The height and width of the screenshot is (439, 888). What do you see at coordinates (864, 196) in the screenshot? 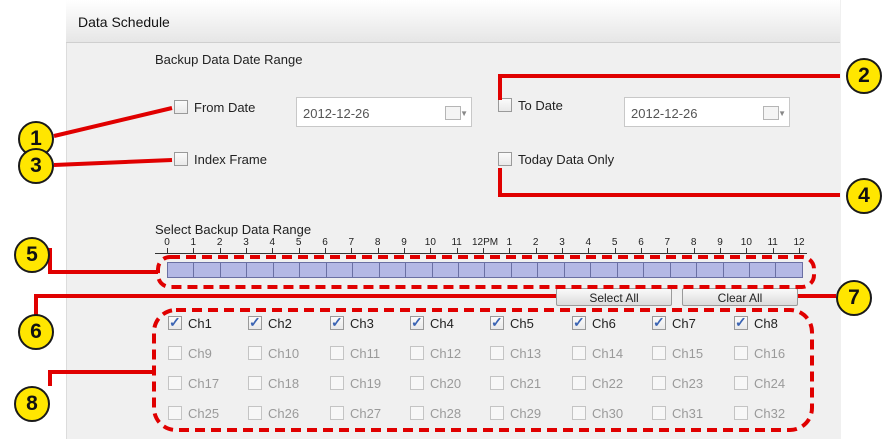
I see `callout-4: 4` at bounding box center [864, 196].